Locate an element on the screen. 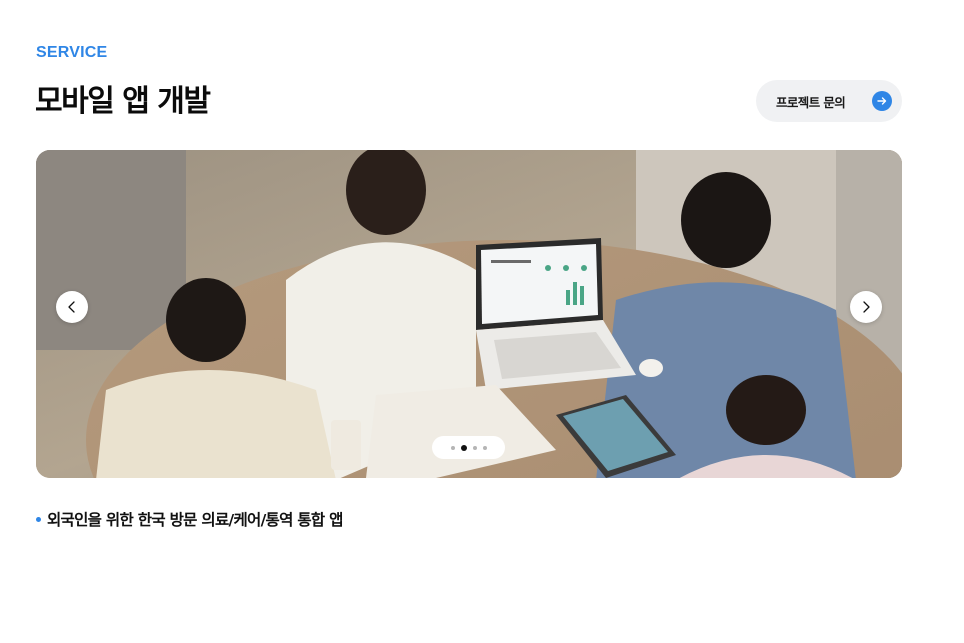 The image size is (964, 643). slider-next-button is located at coordinates (866, 307).